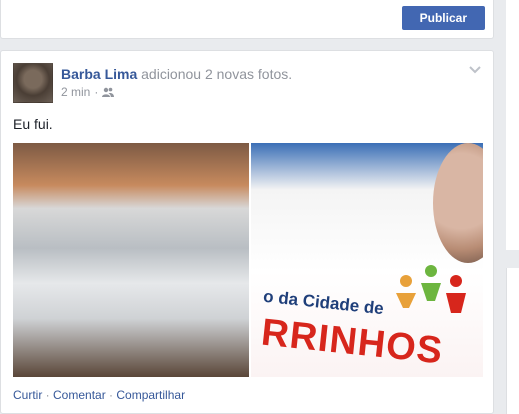  Describe the element at coordinates (27, 395) in the screenshot. I see `like-link: Curtir` at that location.